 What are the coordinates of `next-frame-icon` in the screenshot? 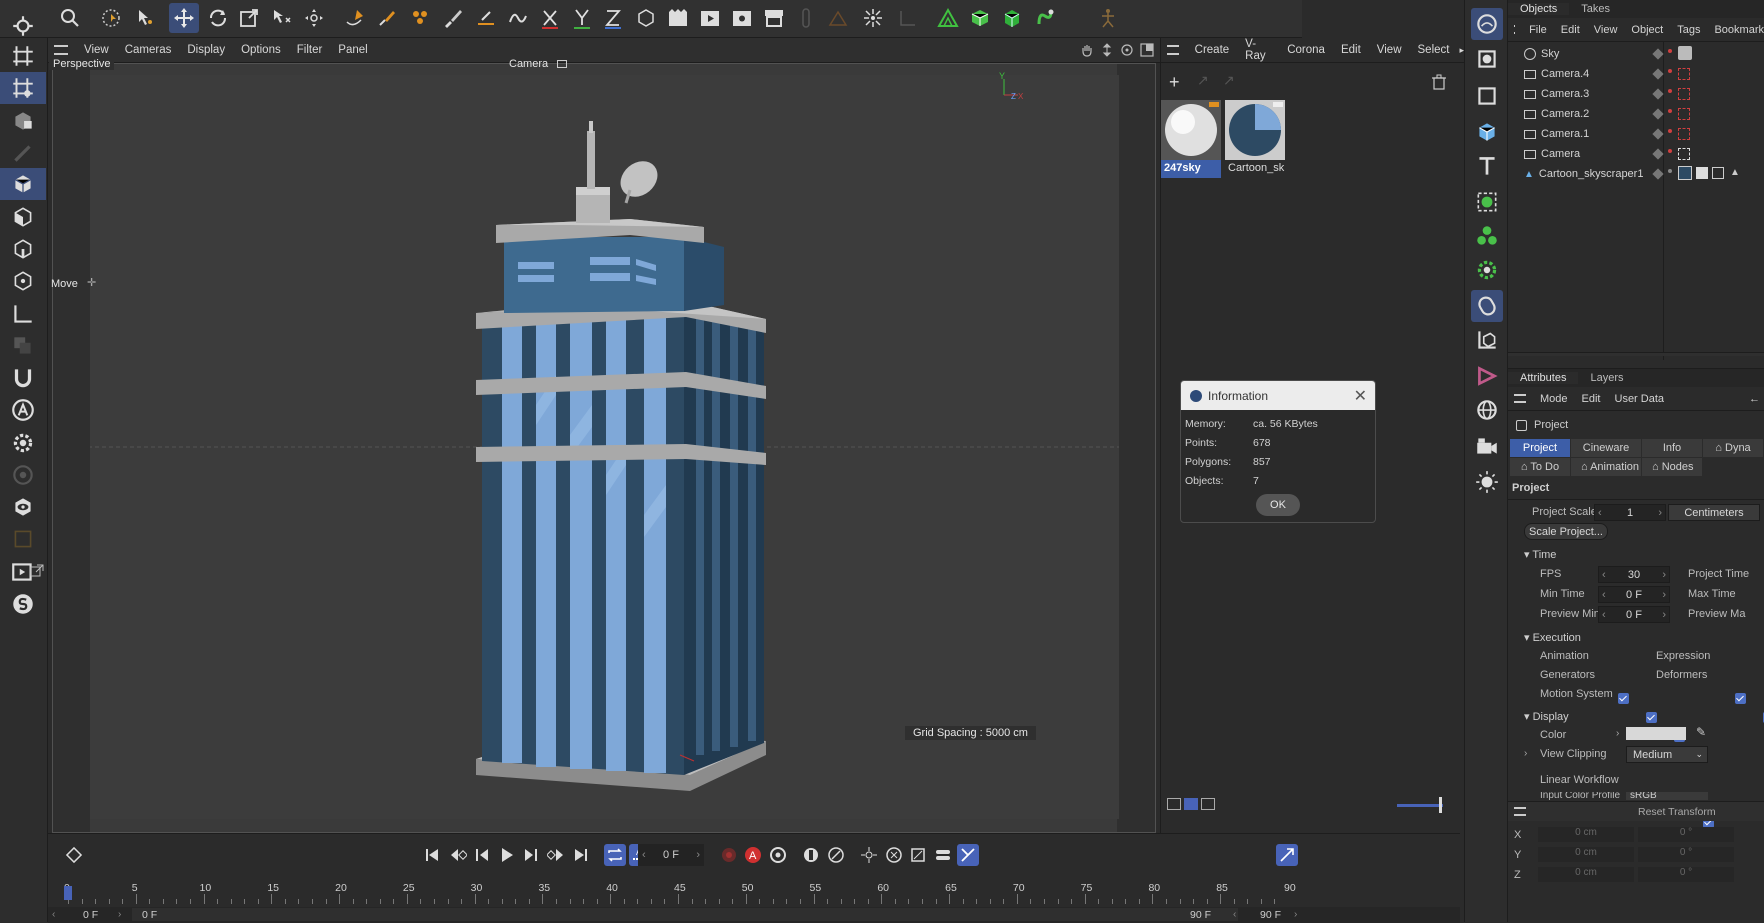 It's located at (531, 855).